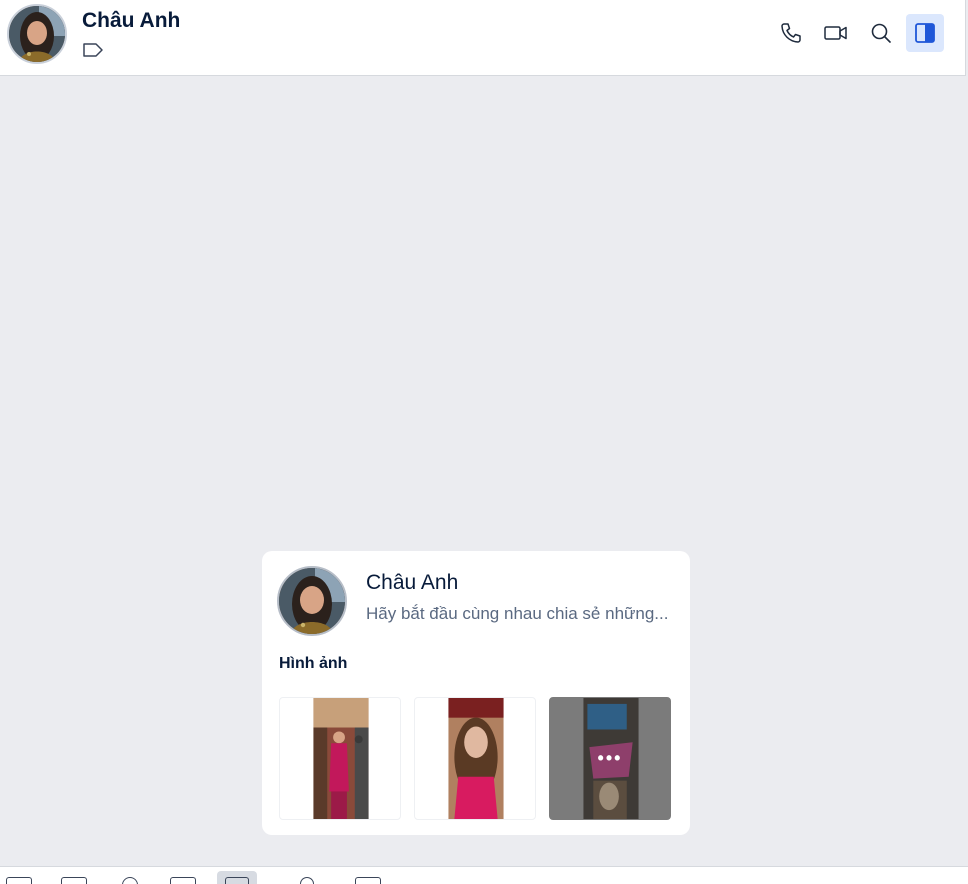  I want to click on text-format-icon, so click(307, 880).